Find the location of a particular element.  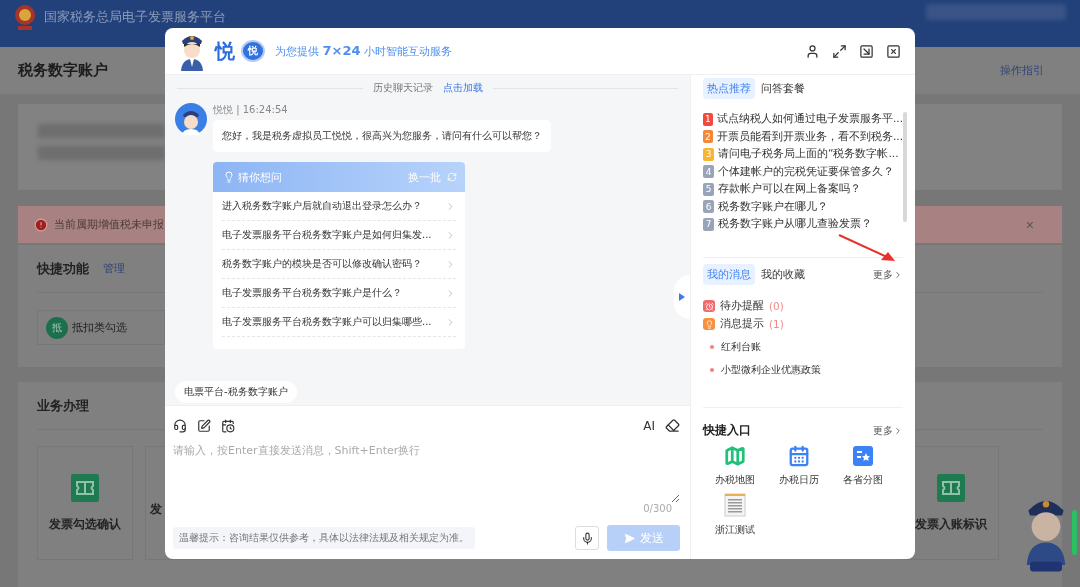

rank-badge: 6 is located at coordinates (708, 206).